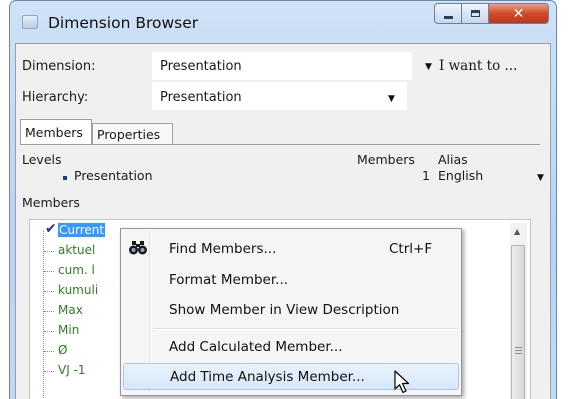  I want to click on tab-members: Members, so click(56, 132).